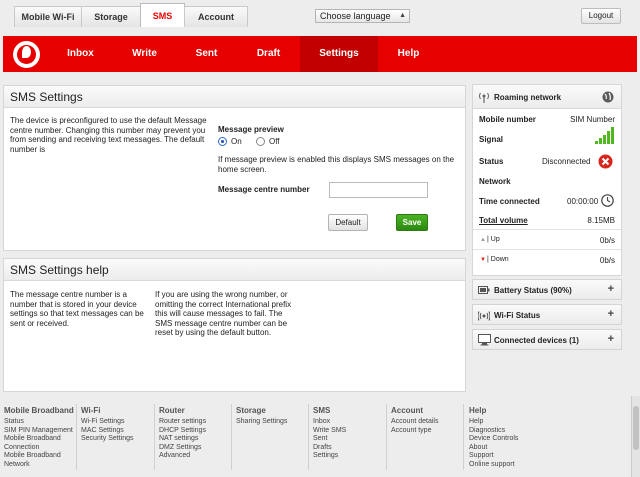 This screenshot has width=640, height=477. What do you see at coordinates (329, 431) in the screenshot?
I see `footer-link: Write SMS` at bounding box center [329, 431].